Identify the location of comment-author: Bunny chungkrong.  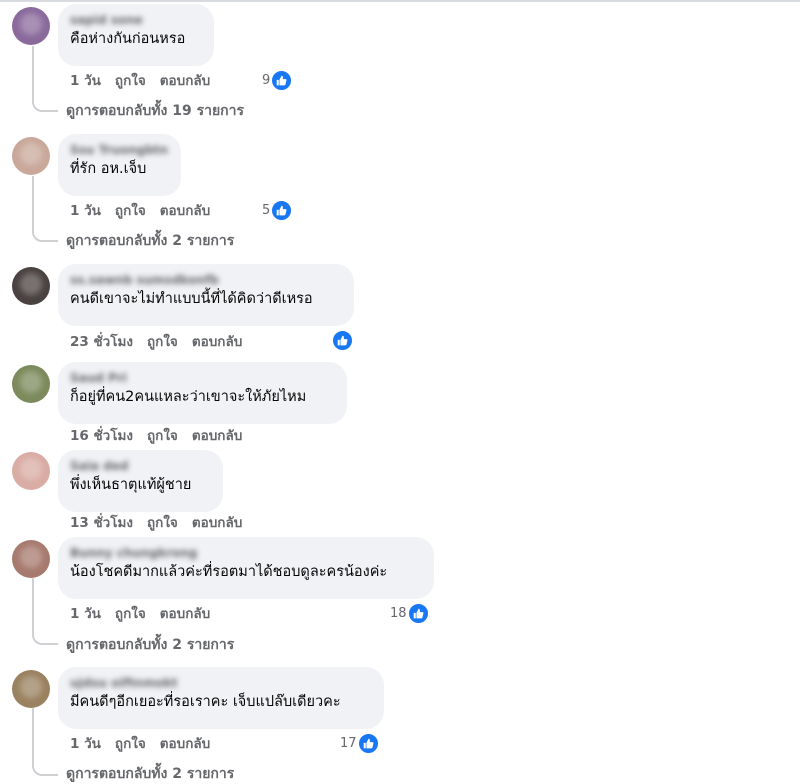
(246, 553).